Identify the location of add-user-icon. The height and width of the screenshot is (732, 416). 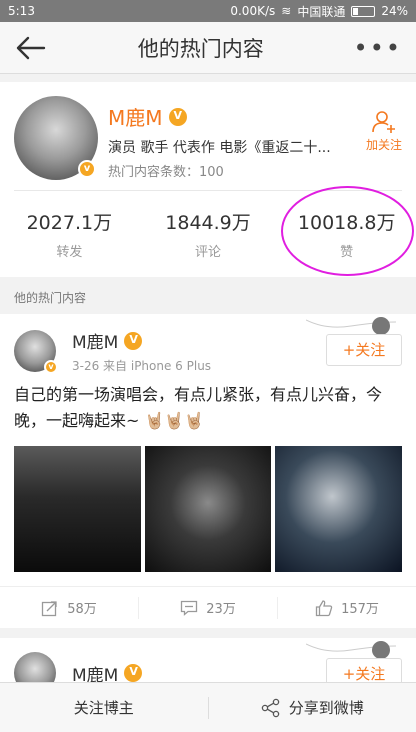
(383, 122).